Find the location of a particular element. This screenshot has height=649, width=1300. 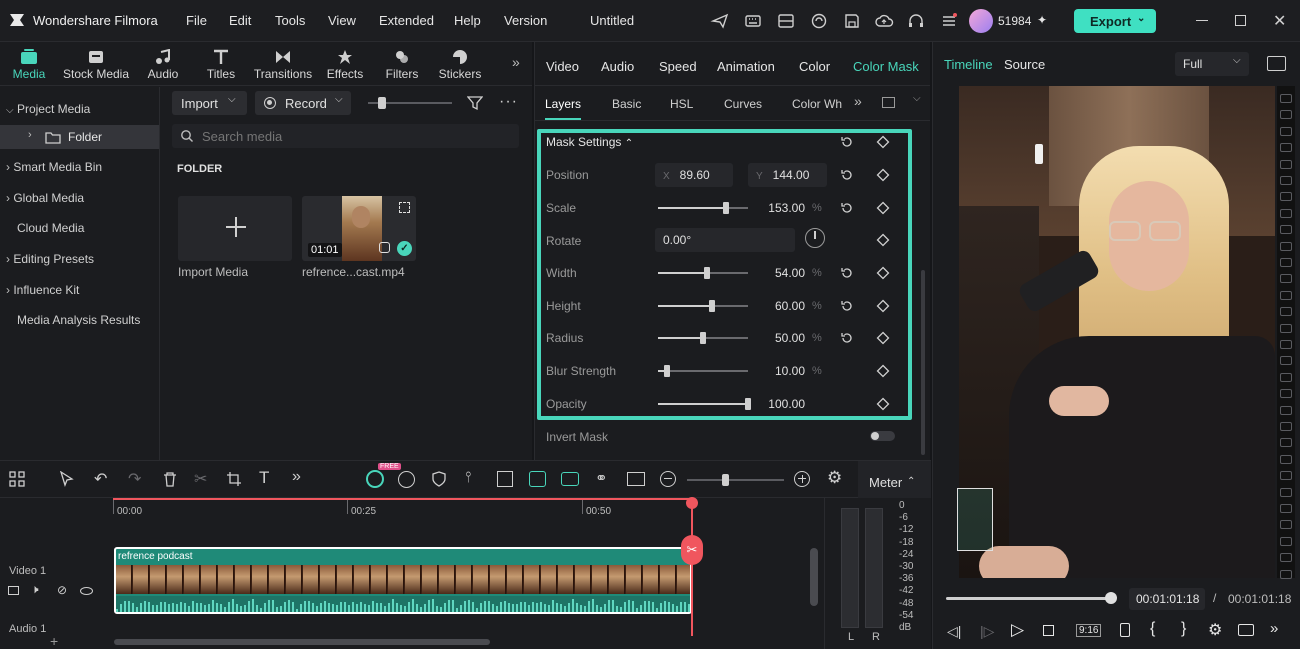

audio-stretch-icon: ⫯ is located at coordinates (468, 477).